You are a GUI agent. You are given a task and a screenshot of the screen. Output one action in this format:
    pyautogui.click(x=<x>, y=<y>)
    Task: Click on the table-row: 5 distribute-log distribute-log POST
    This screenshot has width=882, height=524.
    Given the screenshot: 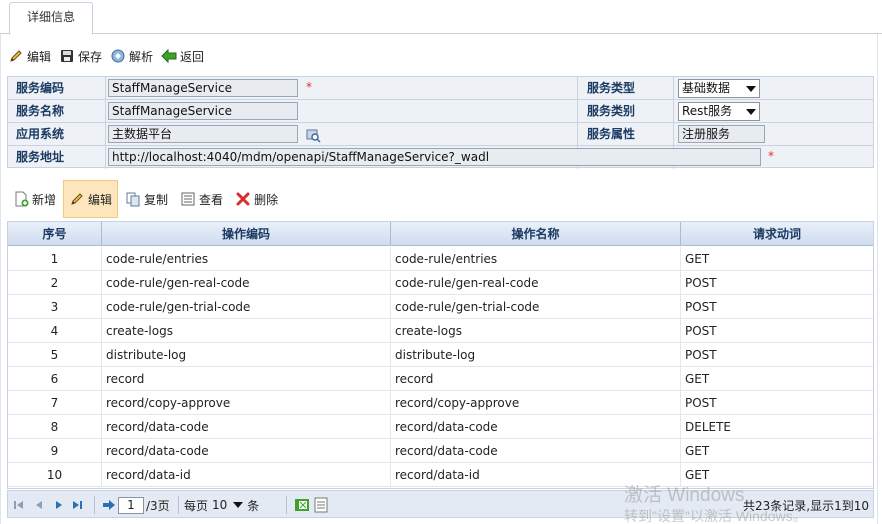 What is the action you would take?
    pyautogui.click(x=440, y=355)
    